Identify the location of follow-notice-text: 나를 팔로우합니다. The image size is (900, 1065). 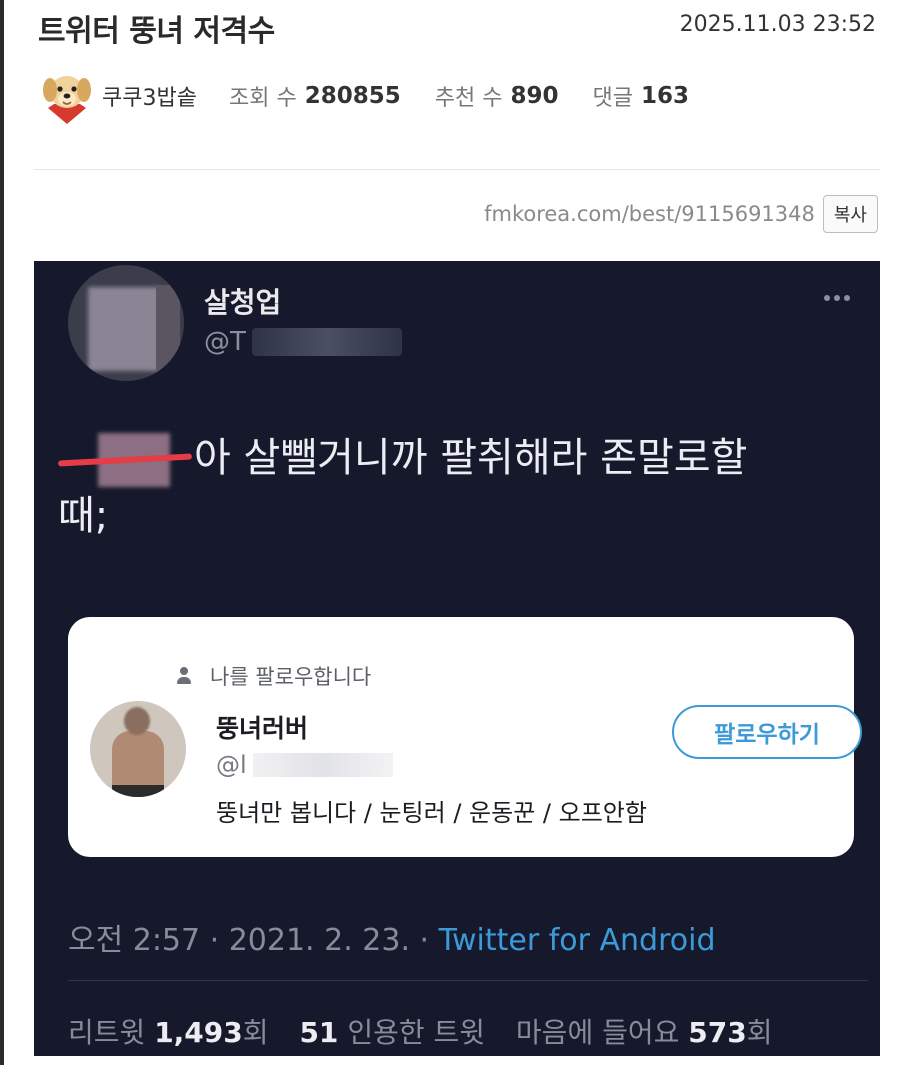
(291, 677).